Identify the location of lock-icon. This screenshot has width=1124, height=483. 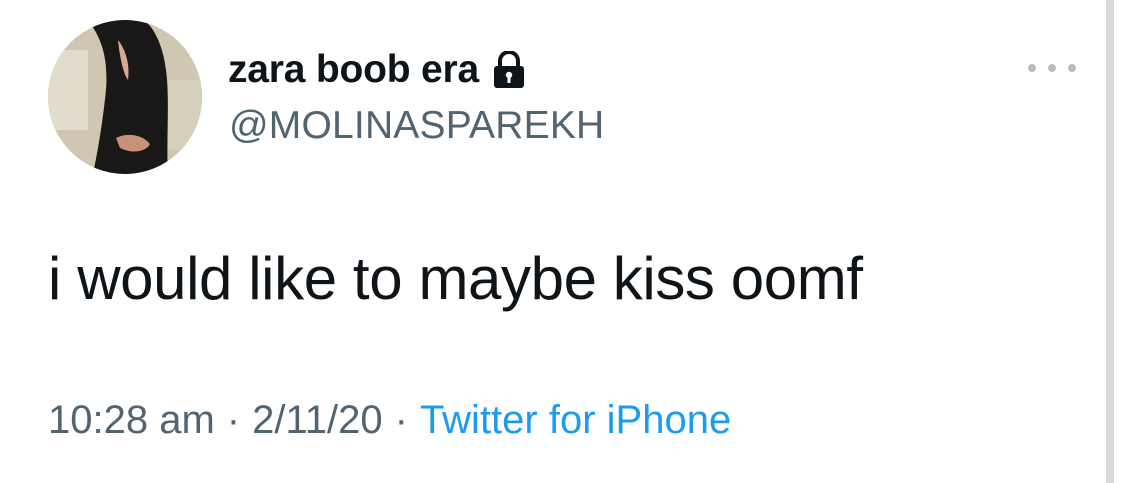
(509, 70).